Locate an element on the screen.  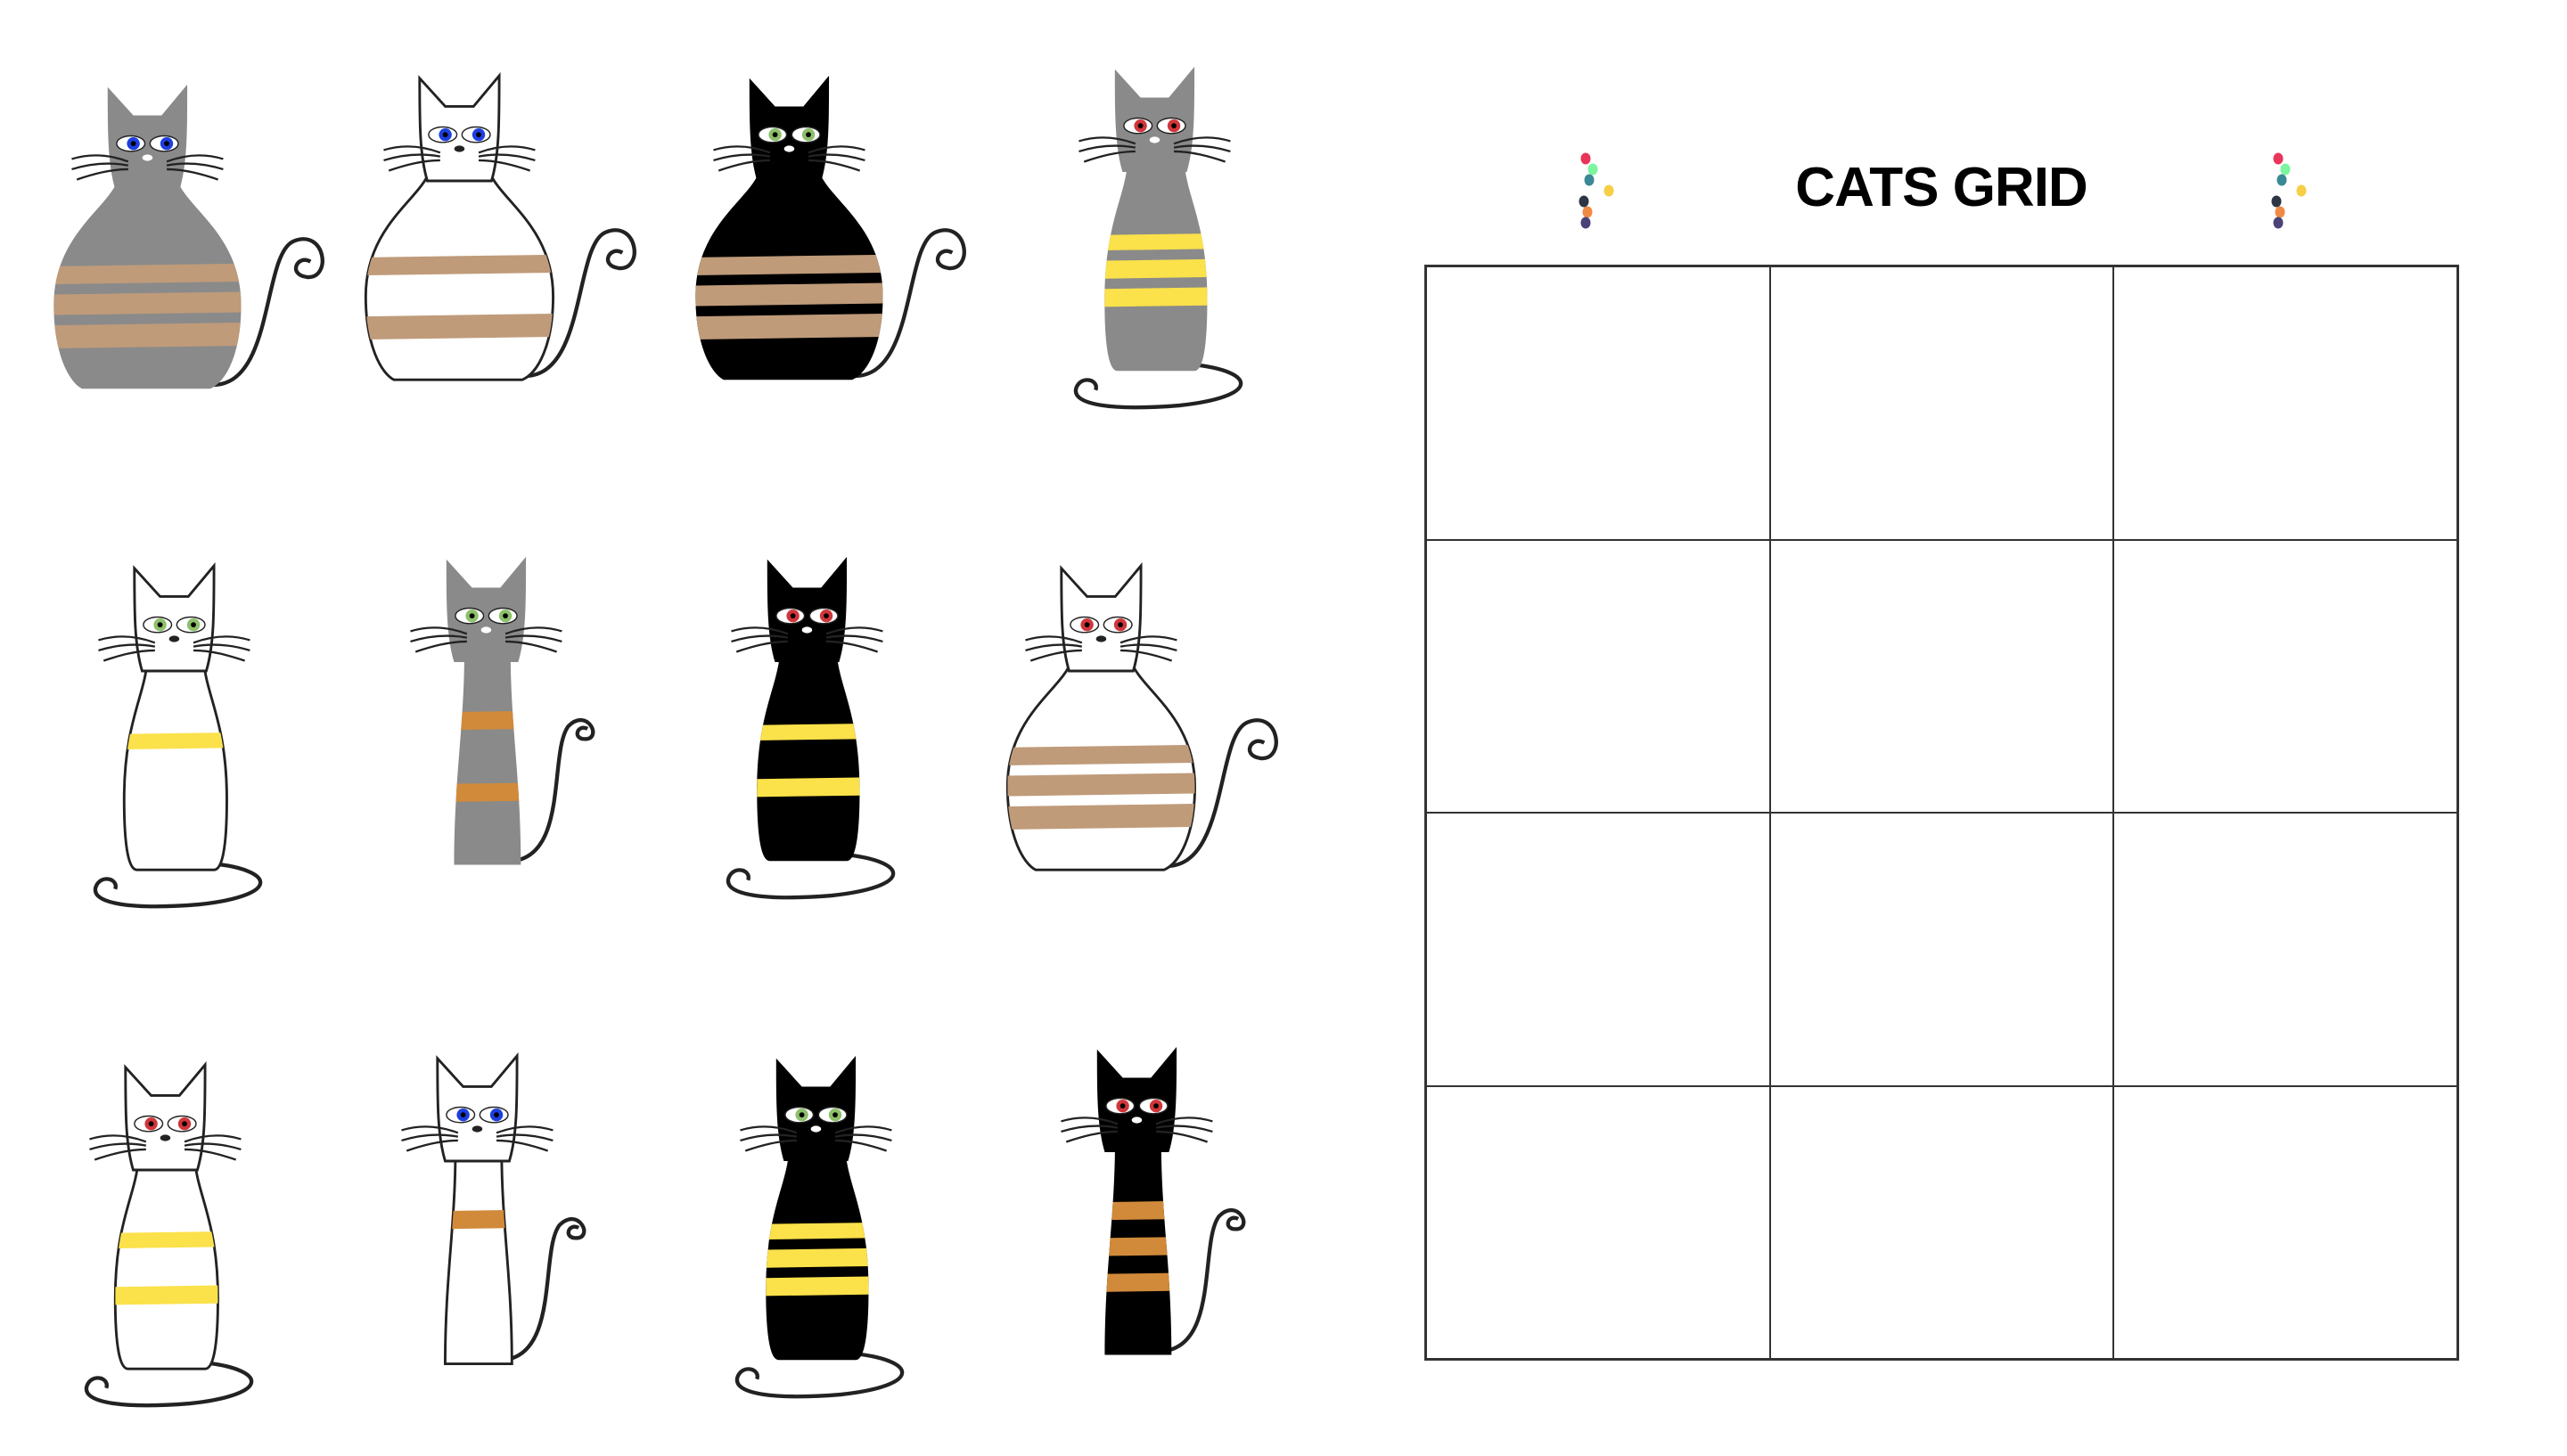
page-title: CATS GRID is located at coordinates (1941, 187).